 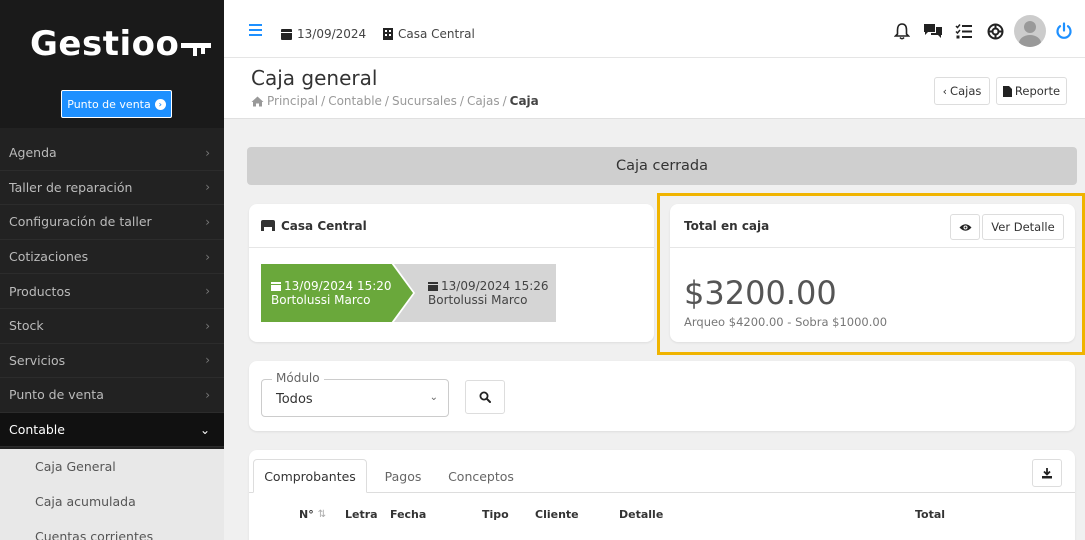 What do you see at coordinates (403, 476) in the screenshot?
I see `tab-pagos: Pagos` at bounding box center [403, 476].